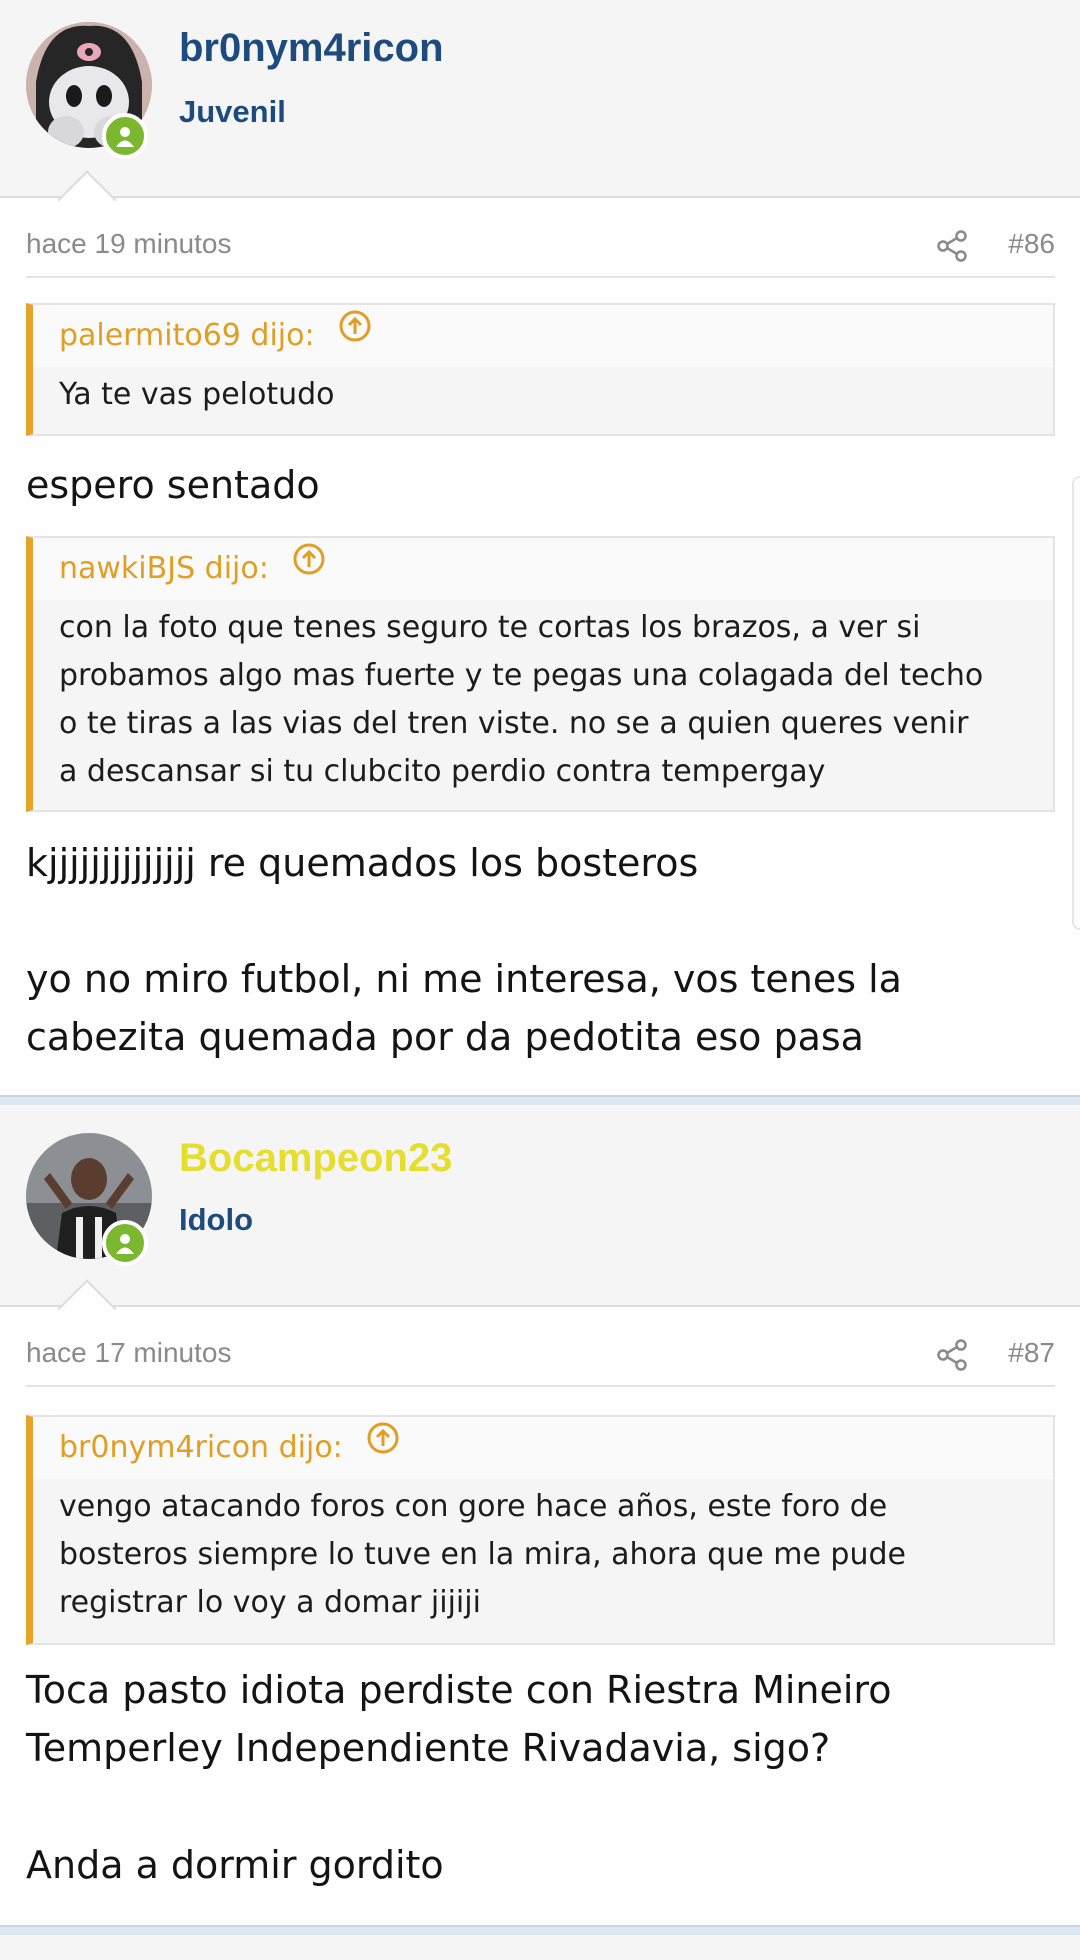 The height and width of the screenshot is (1960, 1080). What do you see at coordinates (173, 485) in the screenshot?
I see `post-text: espero sentado` at bounding box center [173, 485].